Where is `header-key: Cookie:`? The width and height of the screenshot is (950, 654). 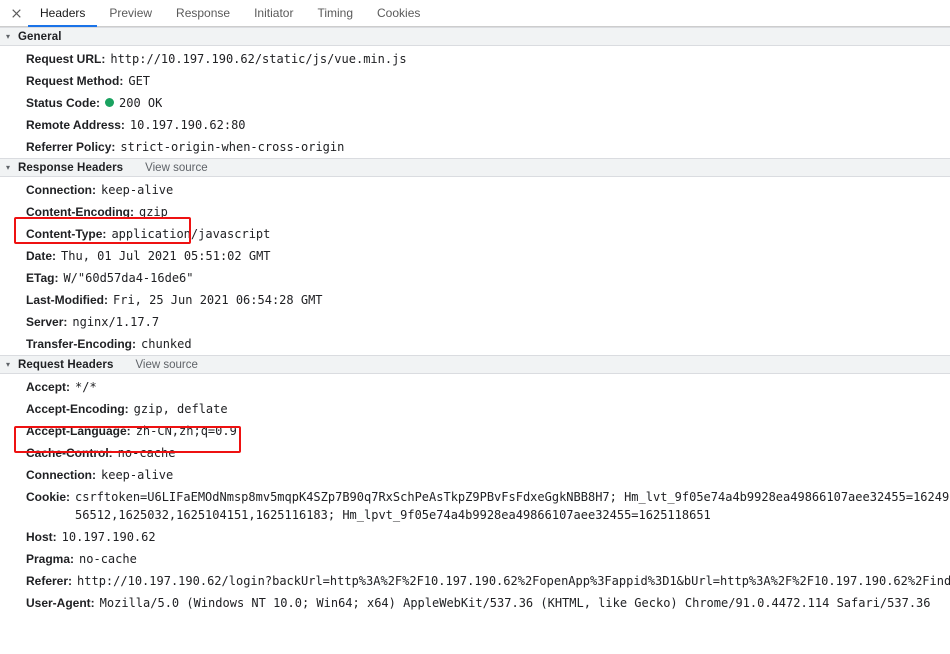
header-key: Cookie: is located at coordinates (48, 497).